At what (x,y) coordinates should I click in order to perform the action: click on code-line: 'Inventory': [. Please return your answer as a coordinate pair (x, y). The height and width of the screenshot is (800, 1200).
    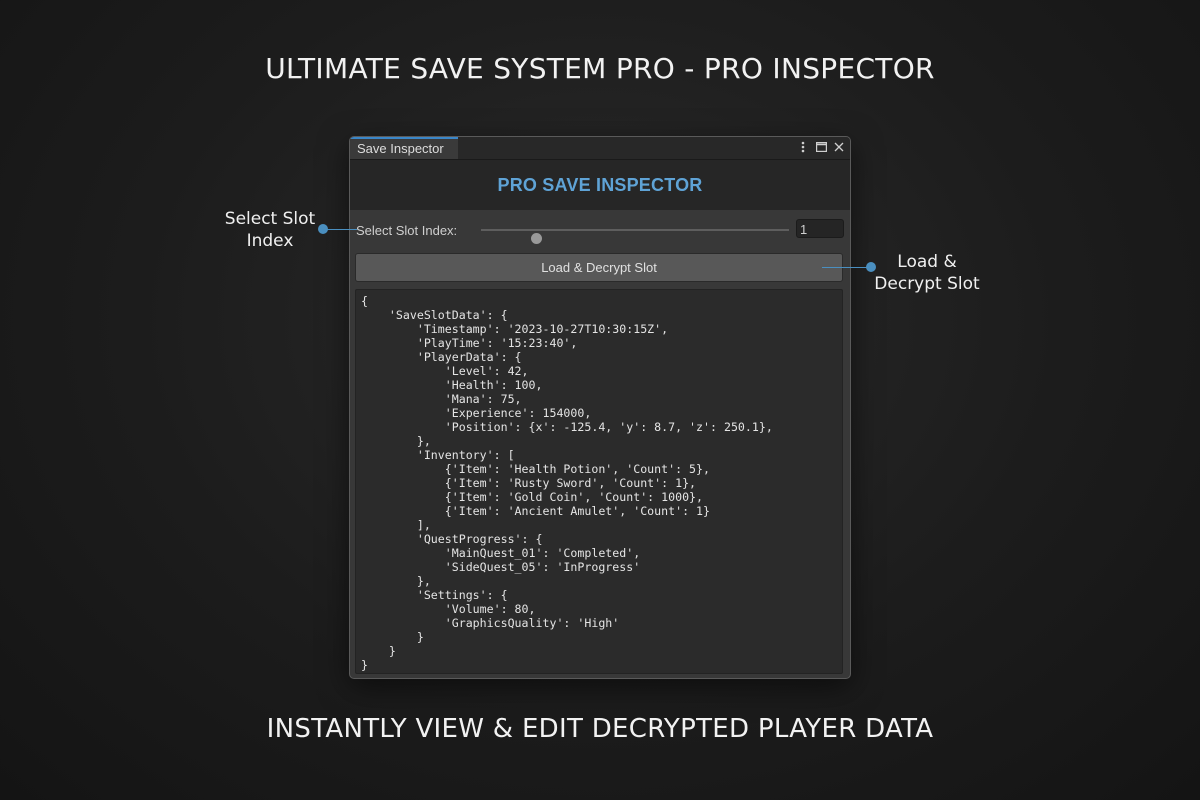
    Looking at the image, I should click on (438, 455).